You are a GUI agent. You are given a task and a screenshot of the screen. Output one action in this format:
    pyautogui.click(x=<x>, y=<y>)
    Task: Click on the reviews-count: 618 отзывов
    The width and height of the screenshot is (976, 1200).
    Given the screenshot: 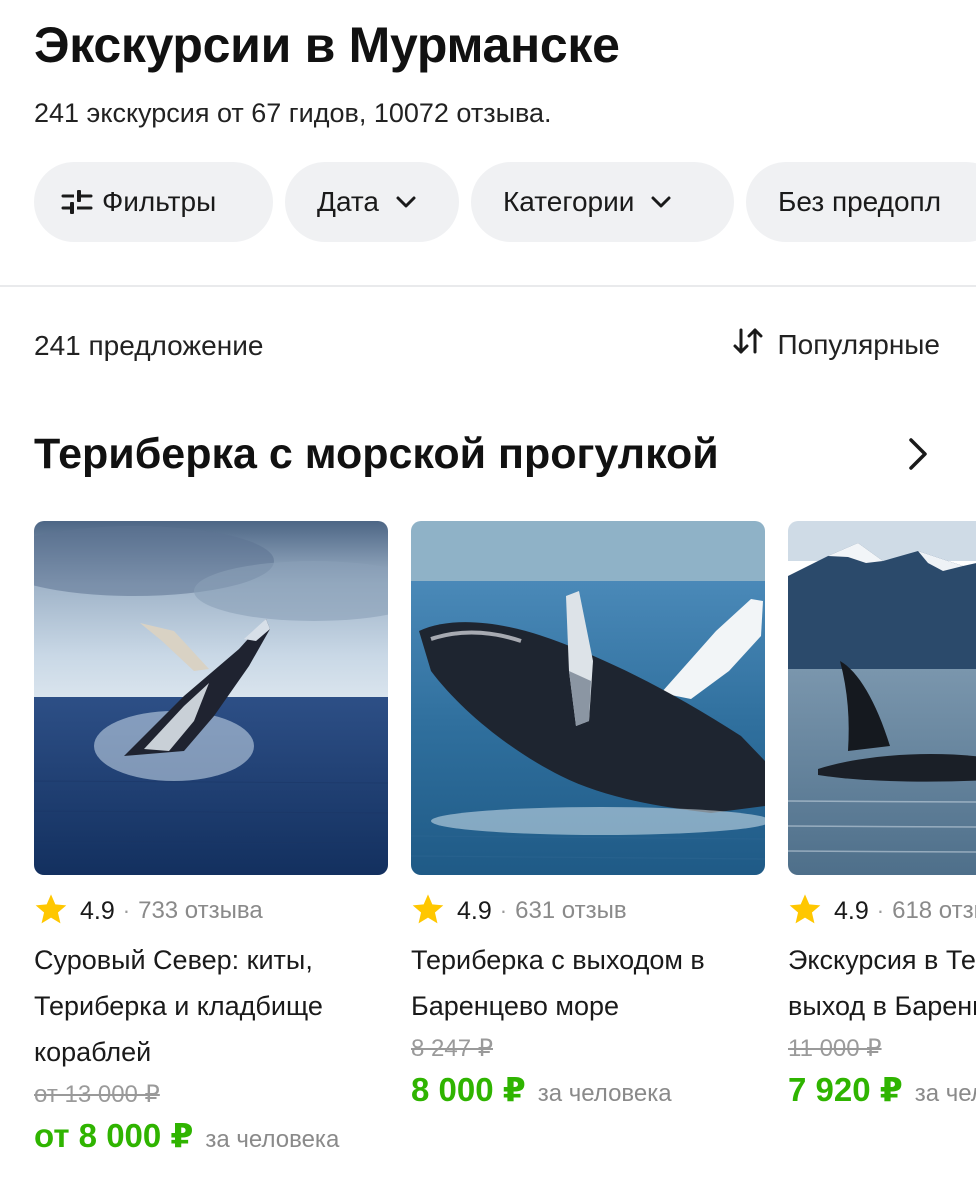 What is the action you would take?
    pyautogui.click(x=934, y=910)
    